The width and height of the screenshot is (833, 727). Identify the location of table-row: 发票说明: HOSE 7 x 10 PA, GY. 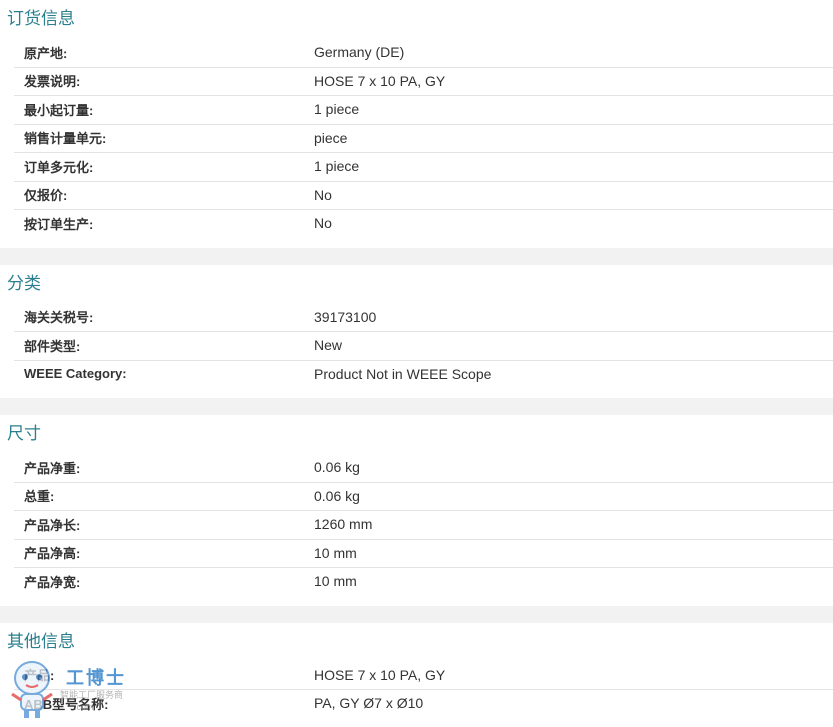
(416, 81).